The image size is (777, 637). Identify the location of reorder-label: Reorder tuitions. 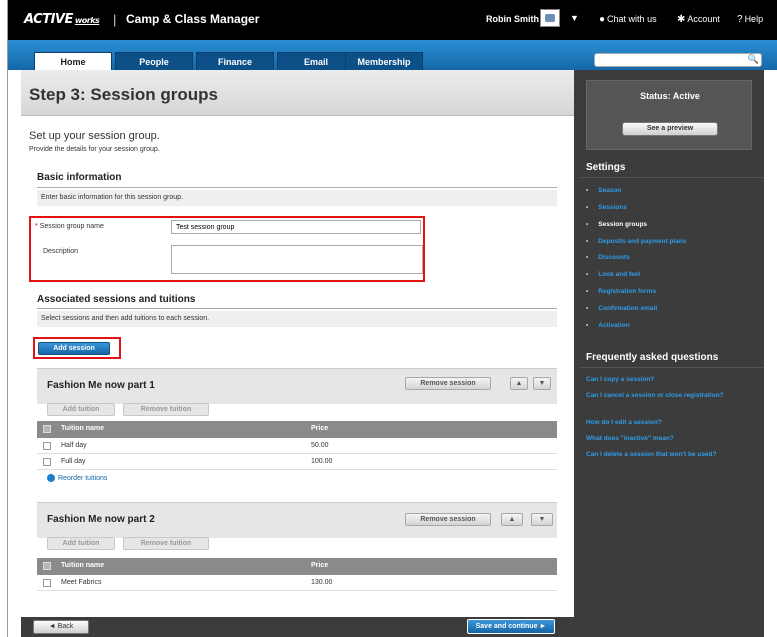
(83, 478).